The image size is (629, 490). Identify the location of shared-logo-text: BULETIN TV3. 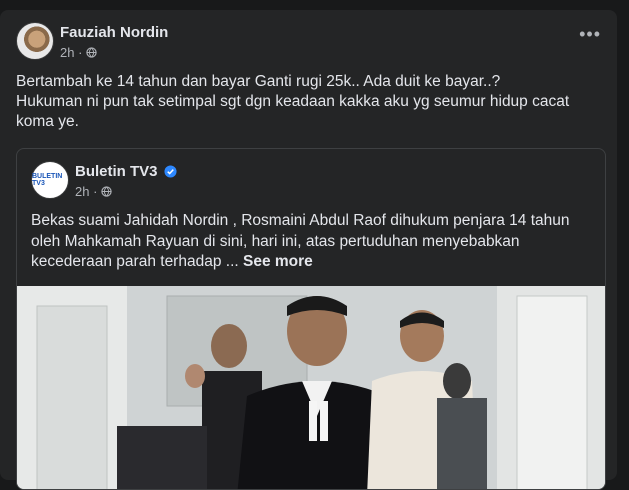
(47, 180).